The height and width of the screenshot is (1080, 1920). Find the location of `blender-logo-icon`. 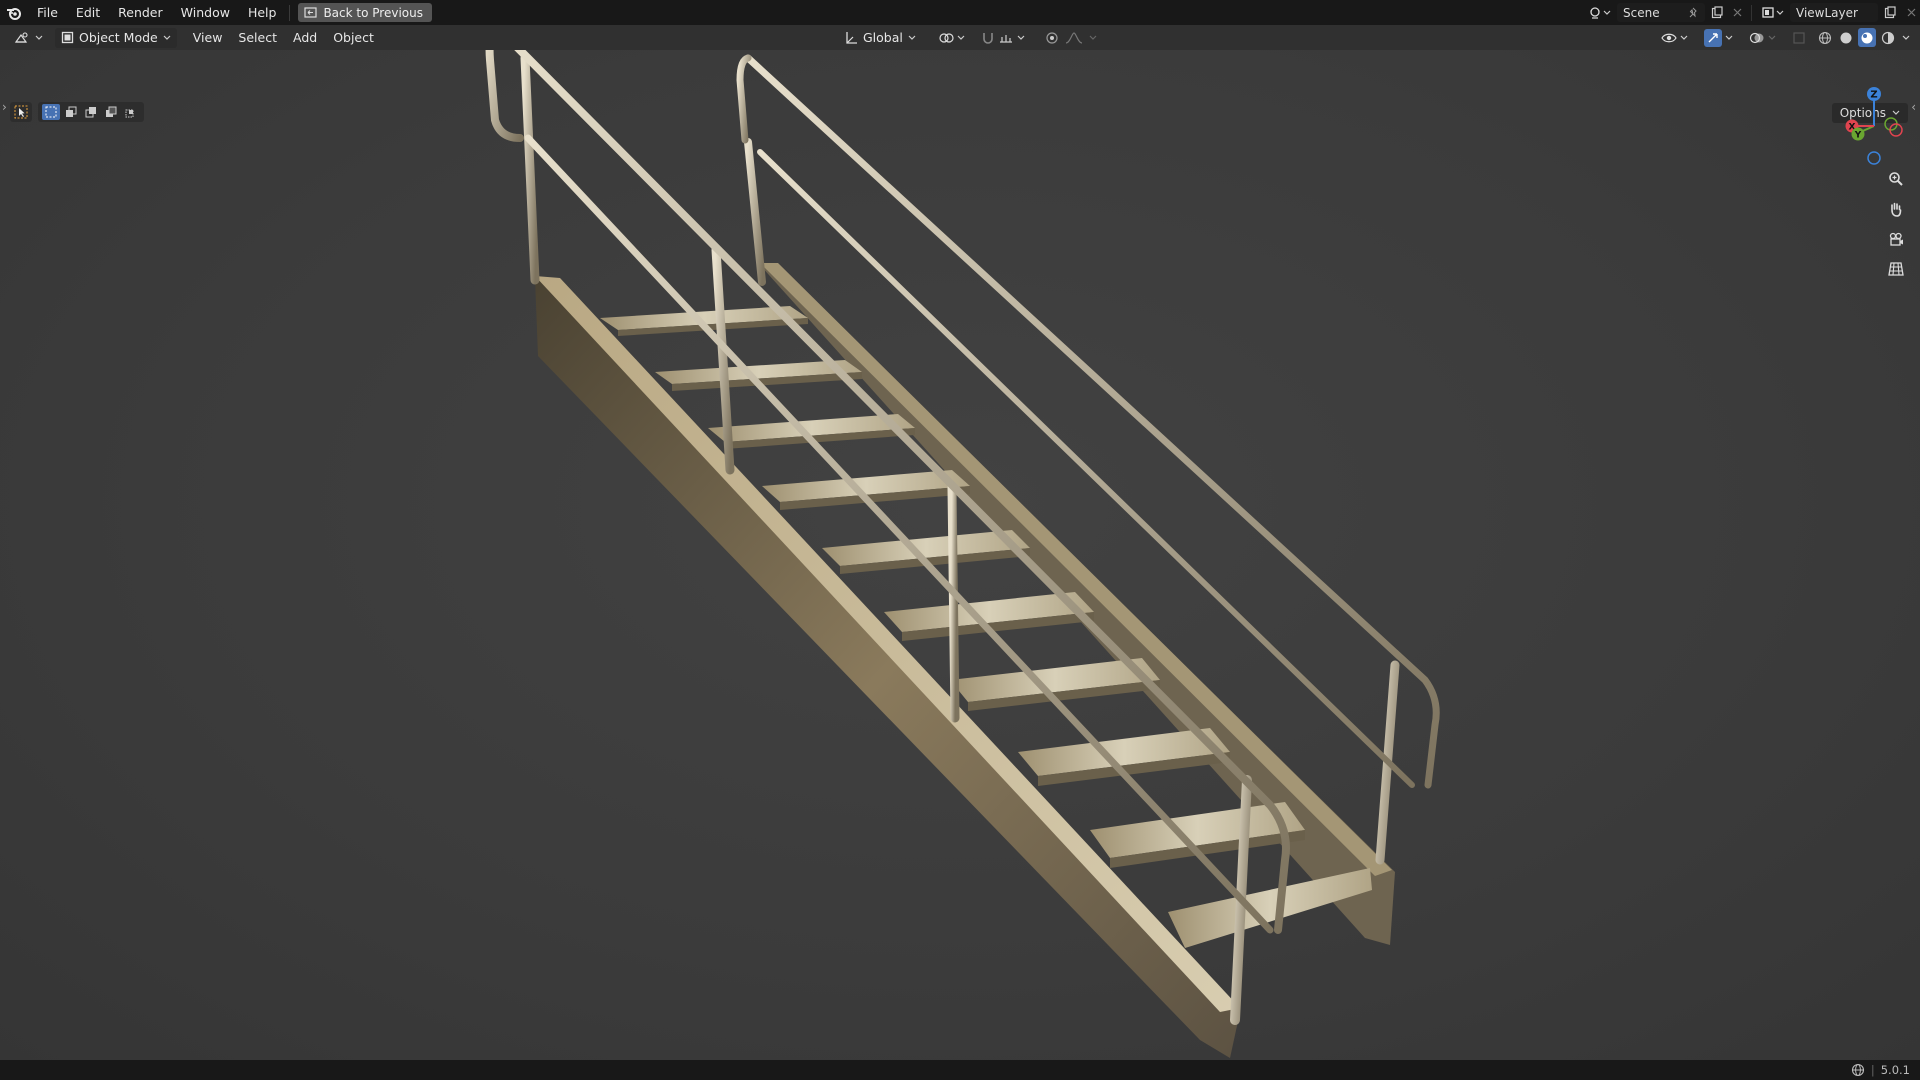

blender-logo-icon is located at coordinates (14, 12).